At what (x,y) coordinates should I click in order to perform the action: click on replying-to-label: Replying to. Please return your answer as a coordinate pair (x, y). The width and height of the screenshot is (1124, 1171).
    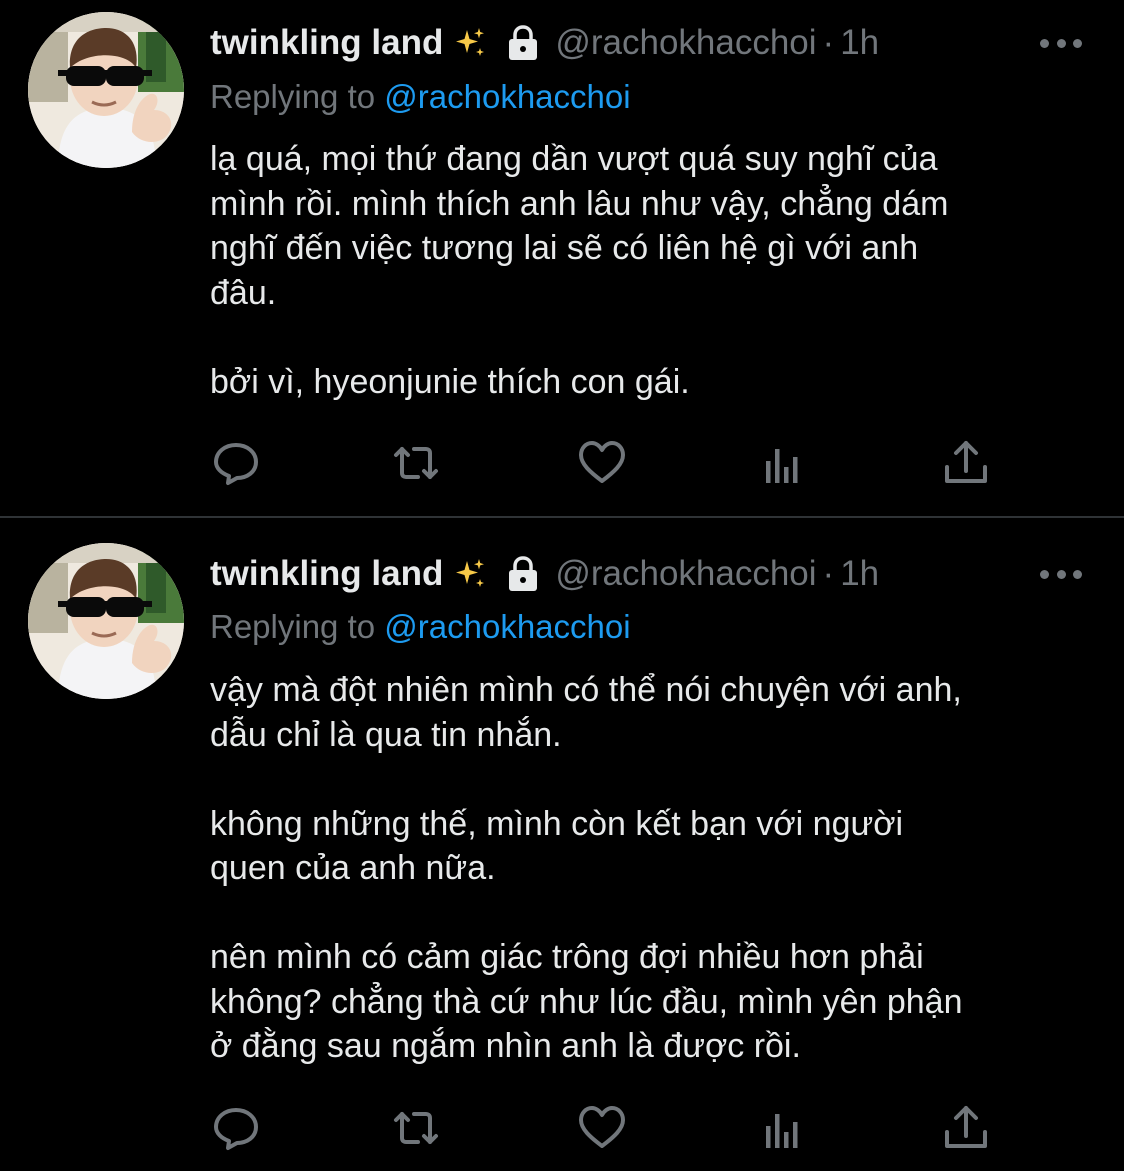
    Looking at the image, I should click on (297, 626).